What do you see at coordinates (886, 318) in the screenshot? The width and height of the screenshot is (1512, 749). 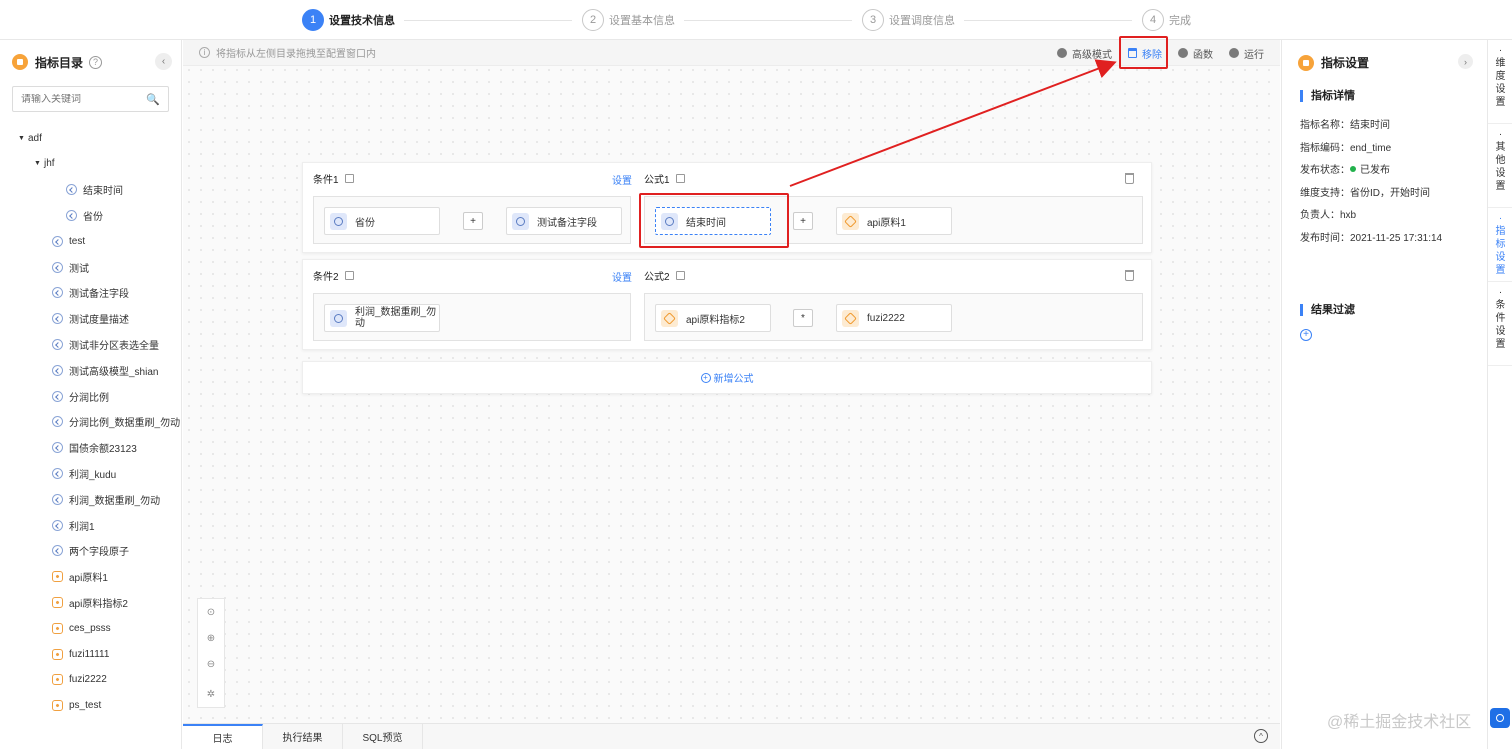 I see `chip-label: fuzi2222` at bounding box center [886, 318].